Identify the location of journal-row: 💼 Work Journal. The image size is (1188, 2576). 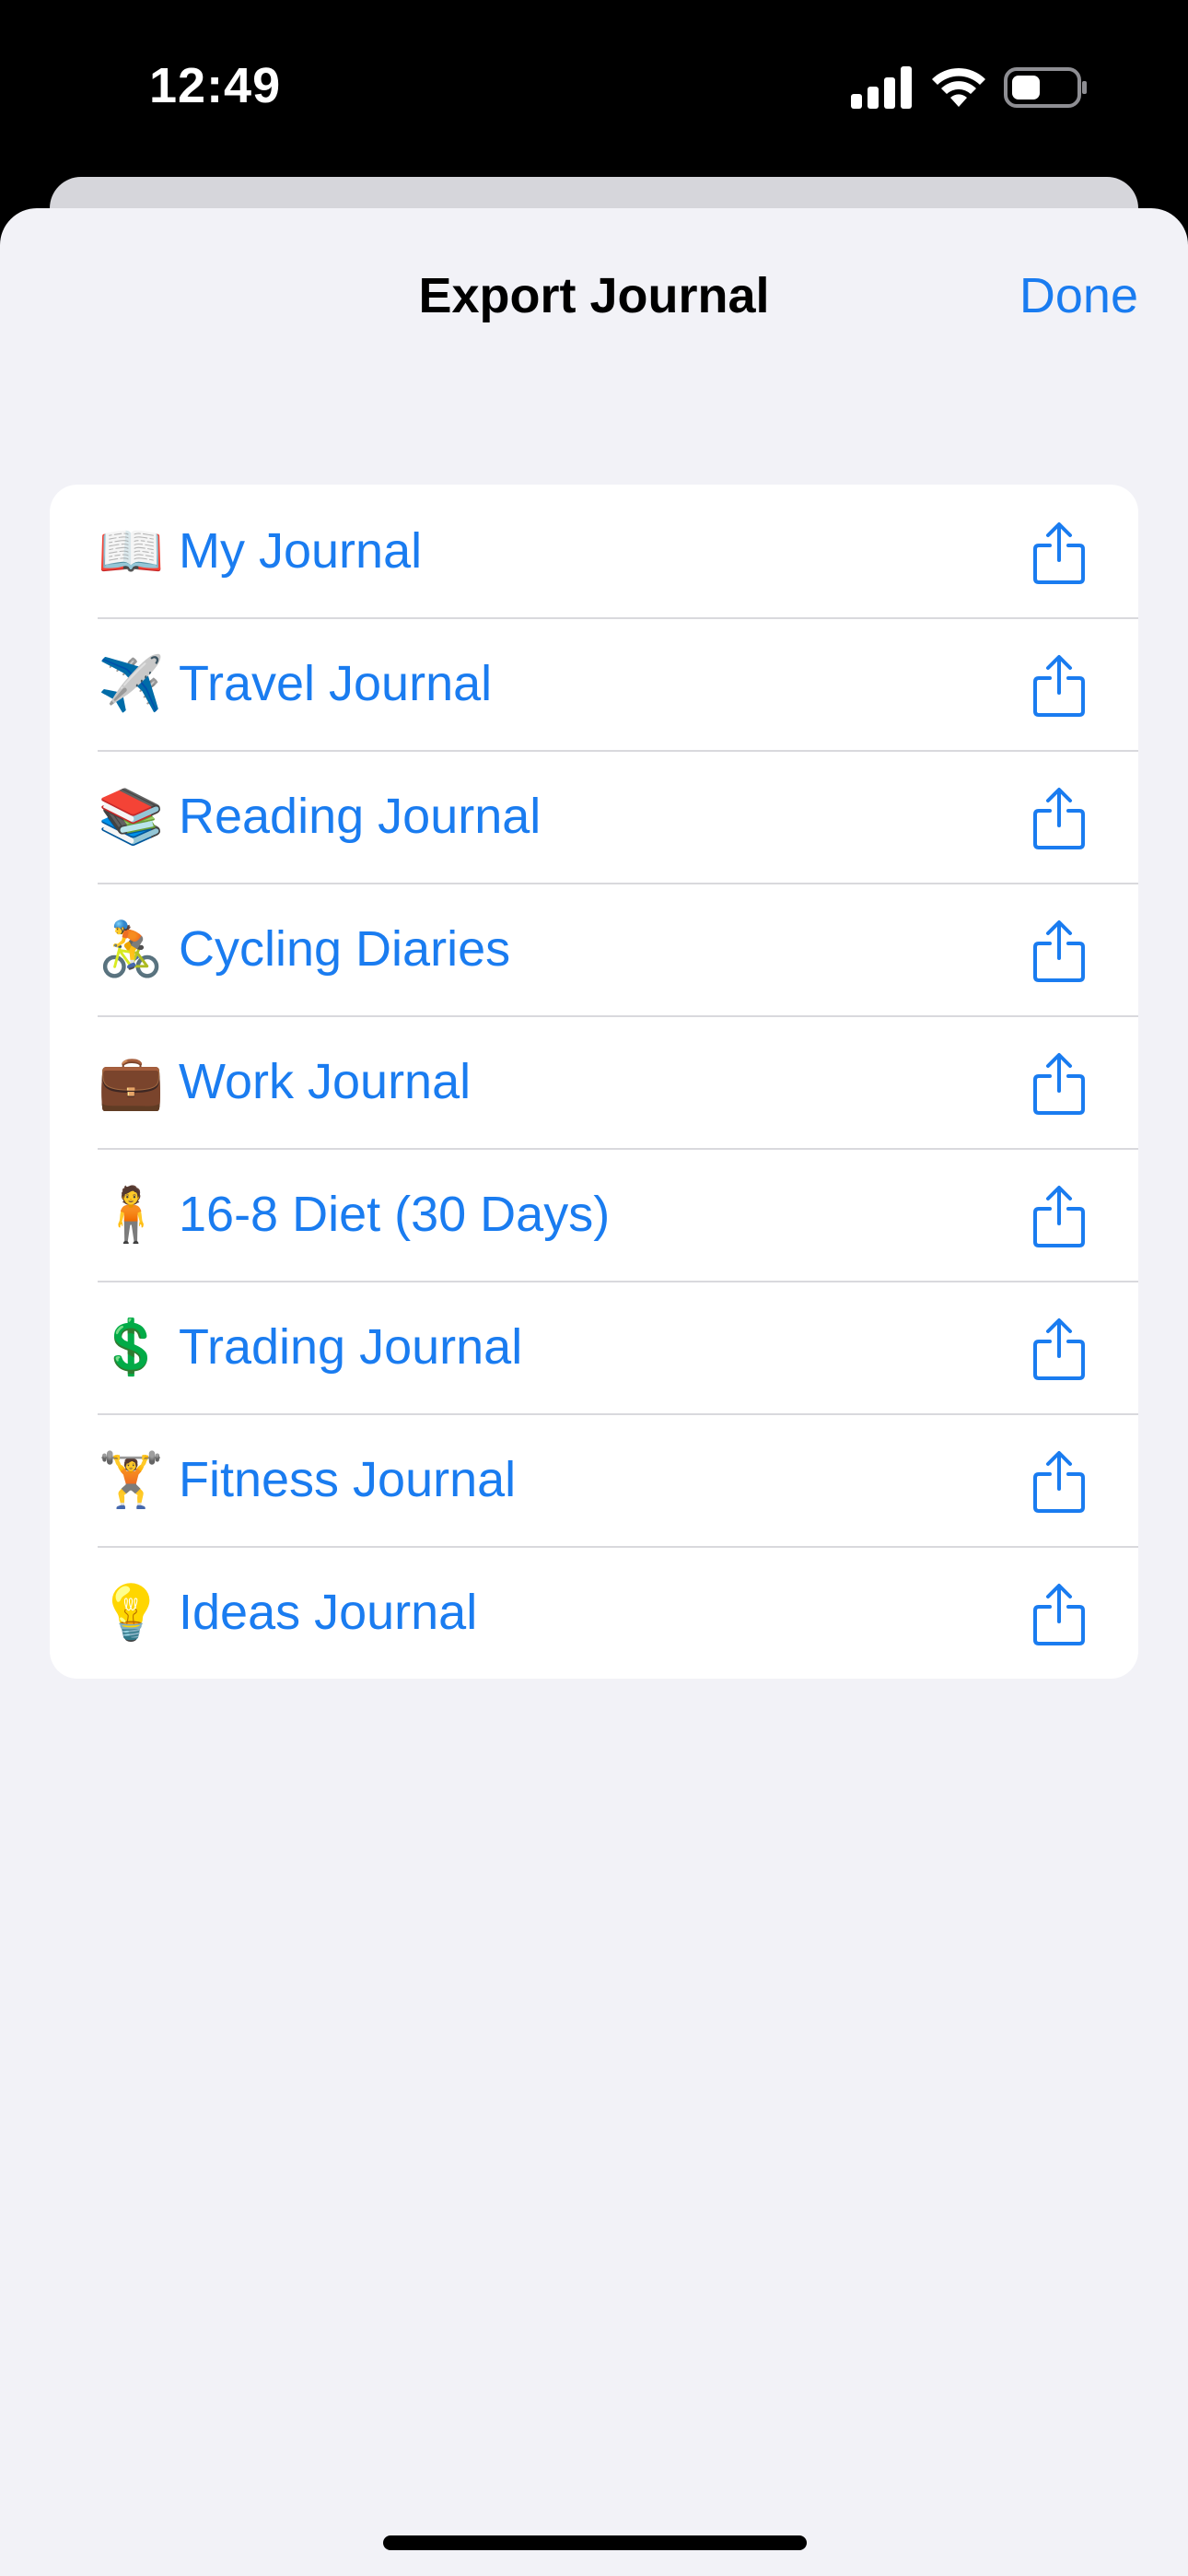
(594, 1081).